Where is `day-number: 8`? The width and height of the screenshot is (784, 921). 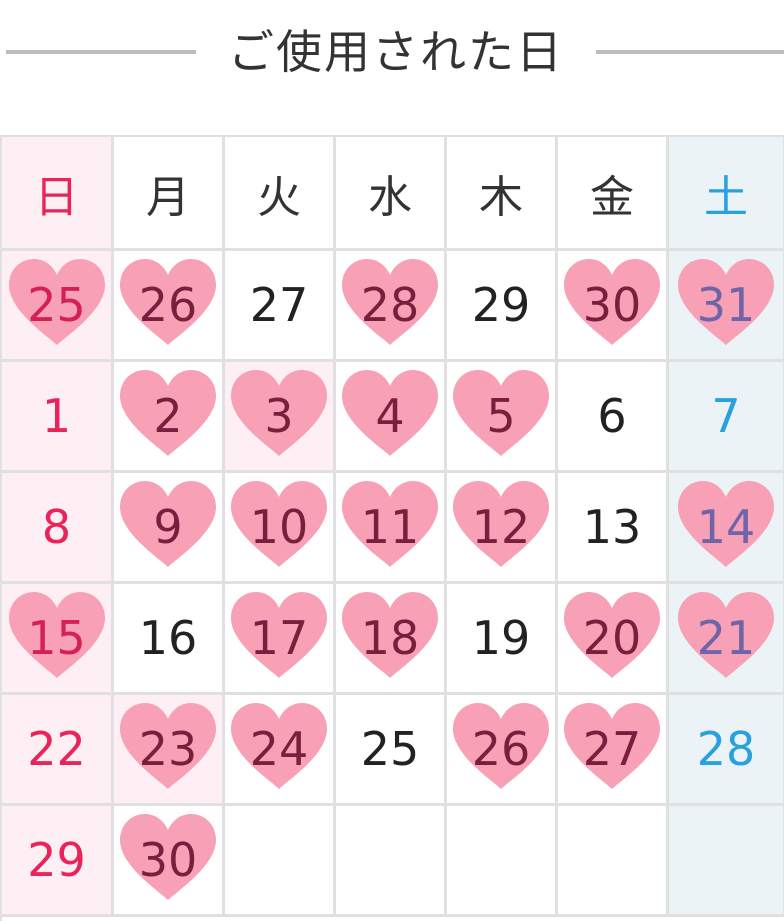
day-number: 8 is located at coordinates (56, 527).